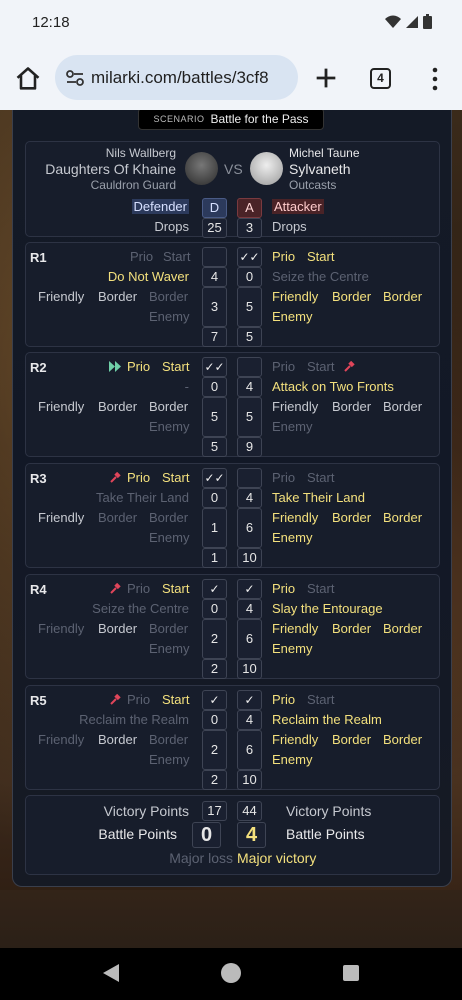 This screenshot has width=462, height=1000. I want to click on more-menu-icon, so click(435, 79).